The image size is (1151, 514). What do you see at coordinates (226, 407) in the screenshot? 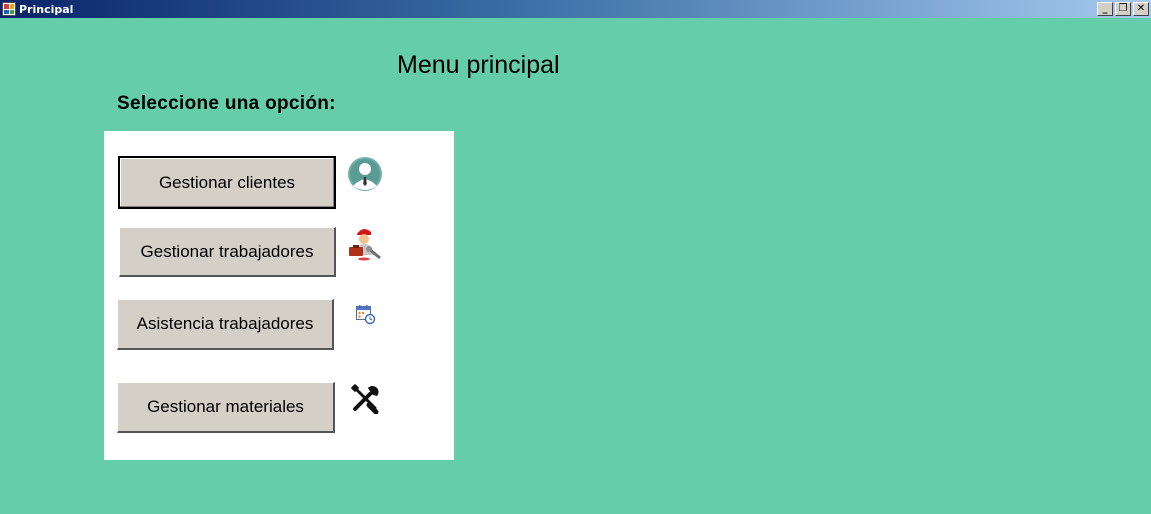
I see `manage-materials-button: Gestionar materiales` at bounding box center [226, 407].